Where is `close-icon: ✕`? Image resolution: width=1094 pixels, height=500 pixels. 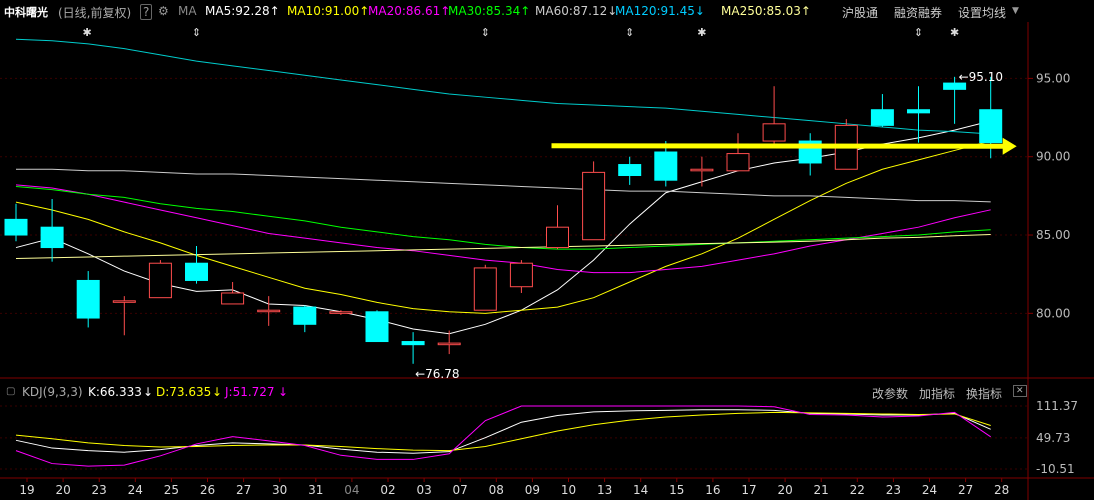 close-icon: ✕ is located at coordinates (1020, 391).